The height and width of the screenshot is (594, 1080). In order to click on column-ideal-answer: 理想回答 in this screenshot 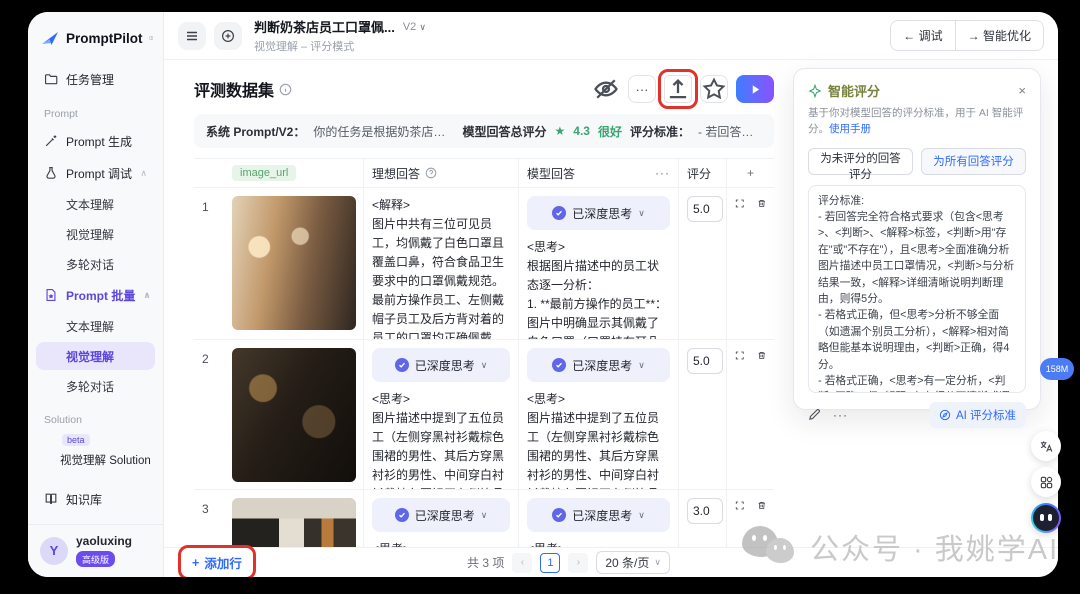, I will do `click(396, 173)`.